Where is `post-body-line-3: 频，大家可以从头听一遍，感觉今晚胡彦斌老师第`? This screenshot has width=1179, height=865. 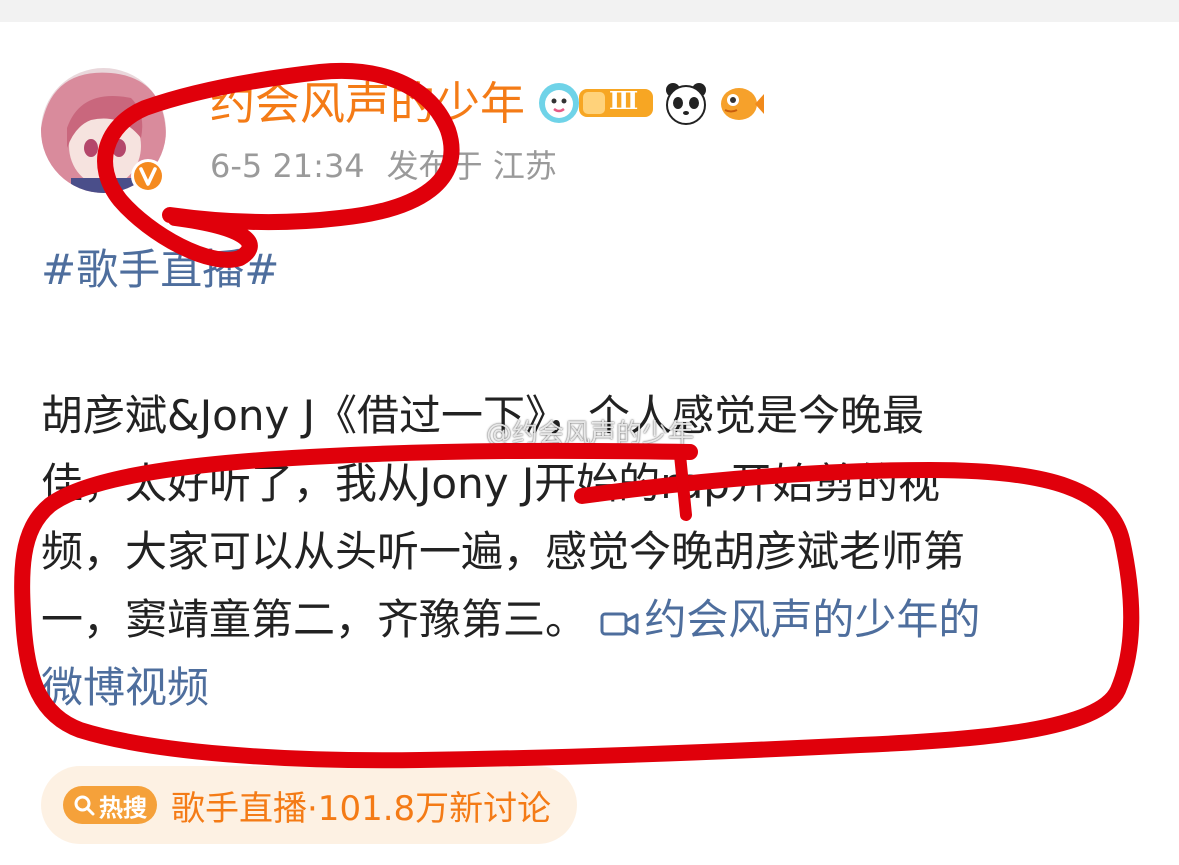
post-body-line-3: 频，大家可以从头听一遍，感觉今晚胡彦斌老师第 is located at coordinates (503, 551).